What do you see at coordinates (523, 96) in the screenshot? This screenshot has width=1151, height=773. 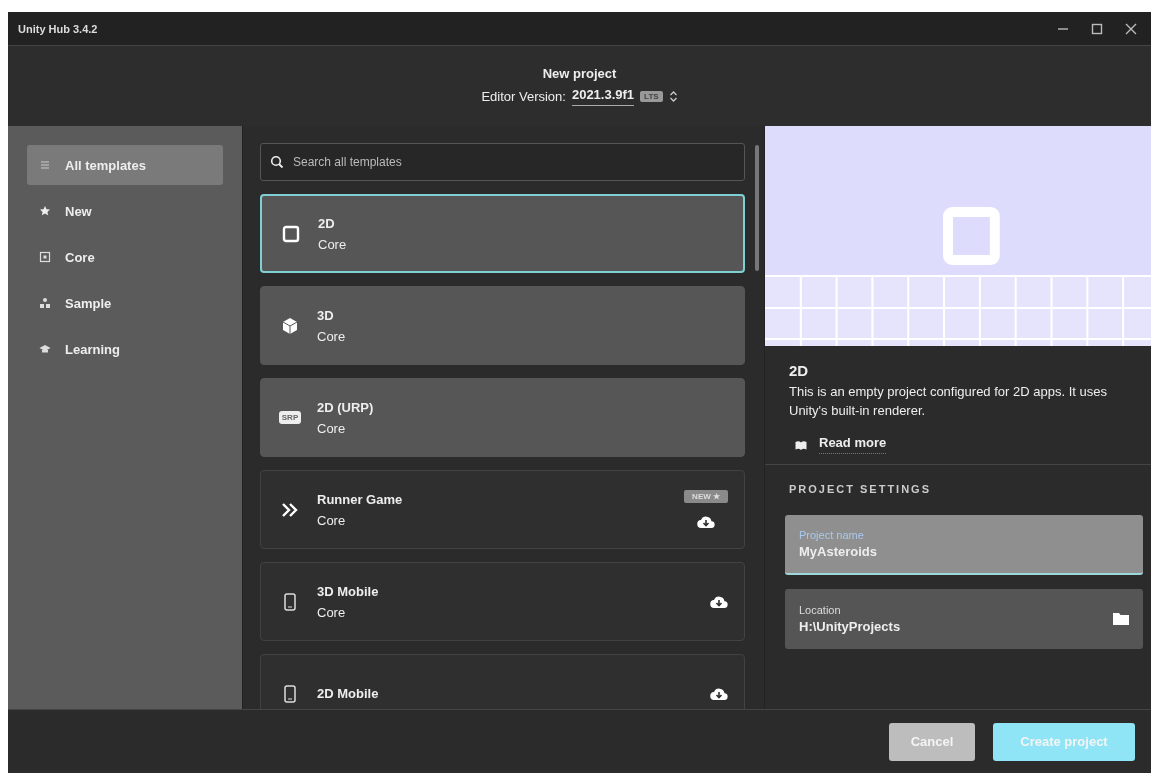 I see `editor-version-label: Editor Version:` at bounding box center [523, 96].